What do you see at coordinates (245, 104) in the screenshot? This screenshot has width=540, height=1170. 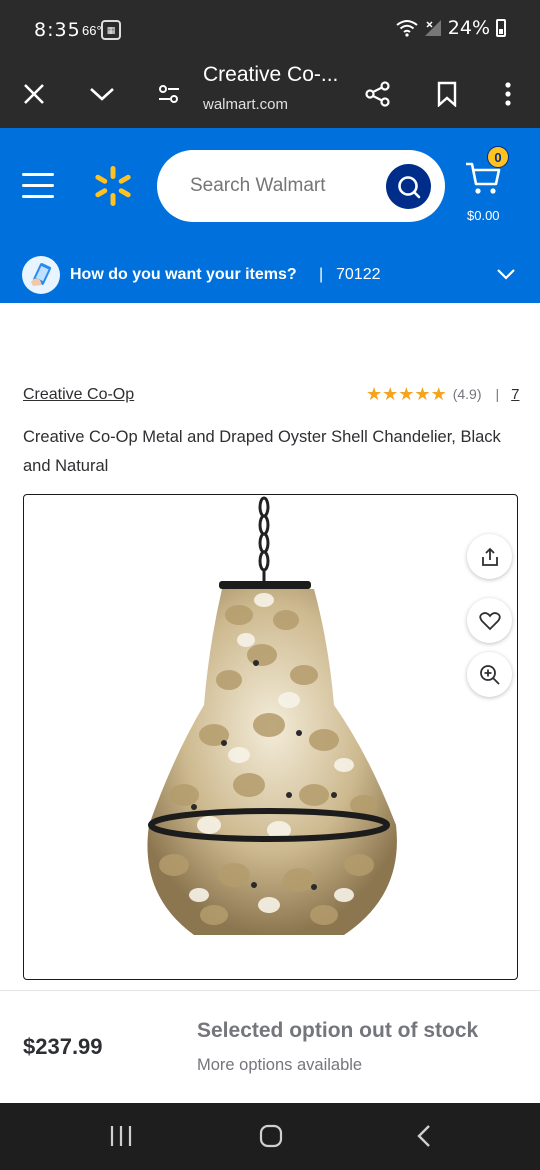 I see `page-url: walmart.com` at bounding box center [245, 104].